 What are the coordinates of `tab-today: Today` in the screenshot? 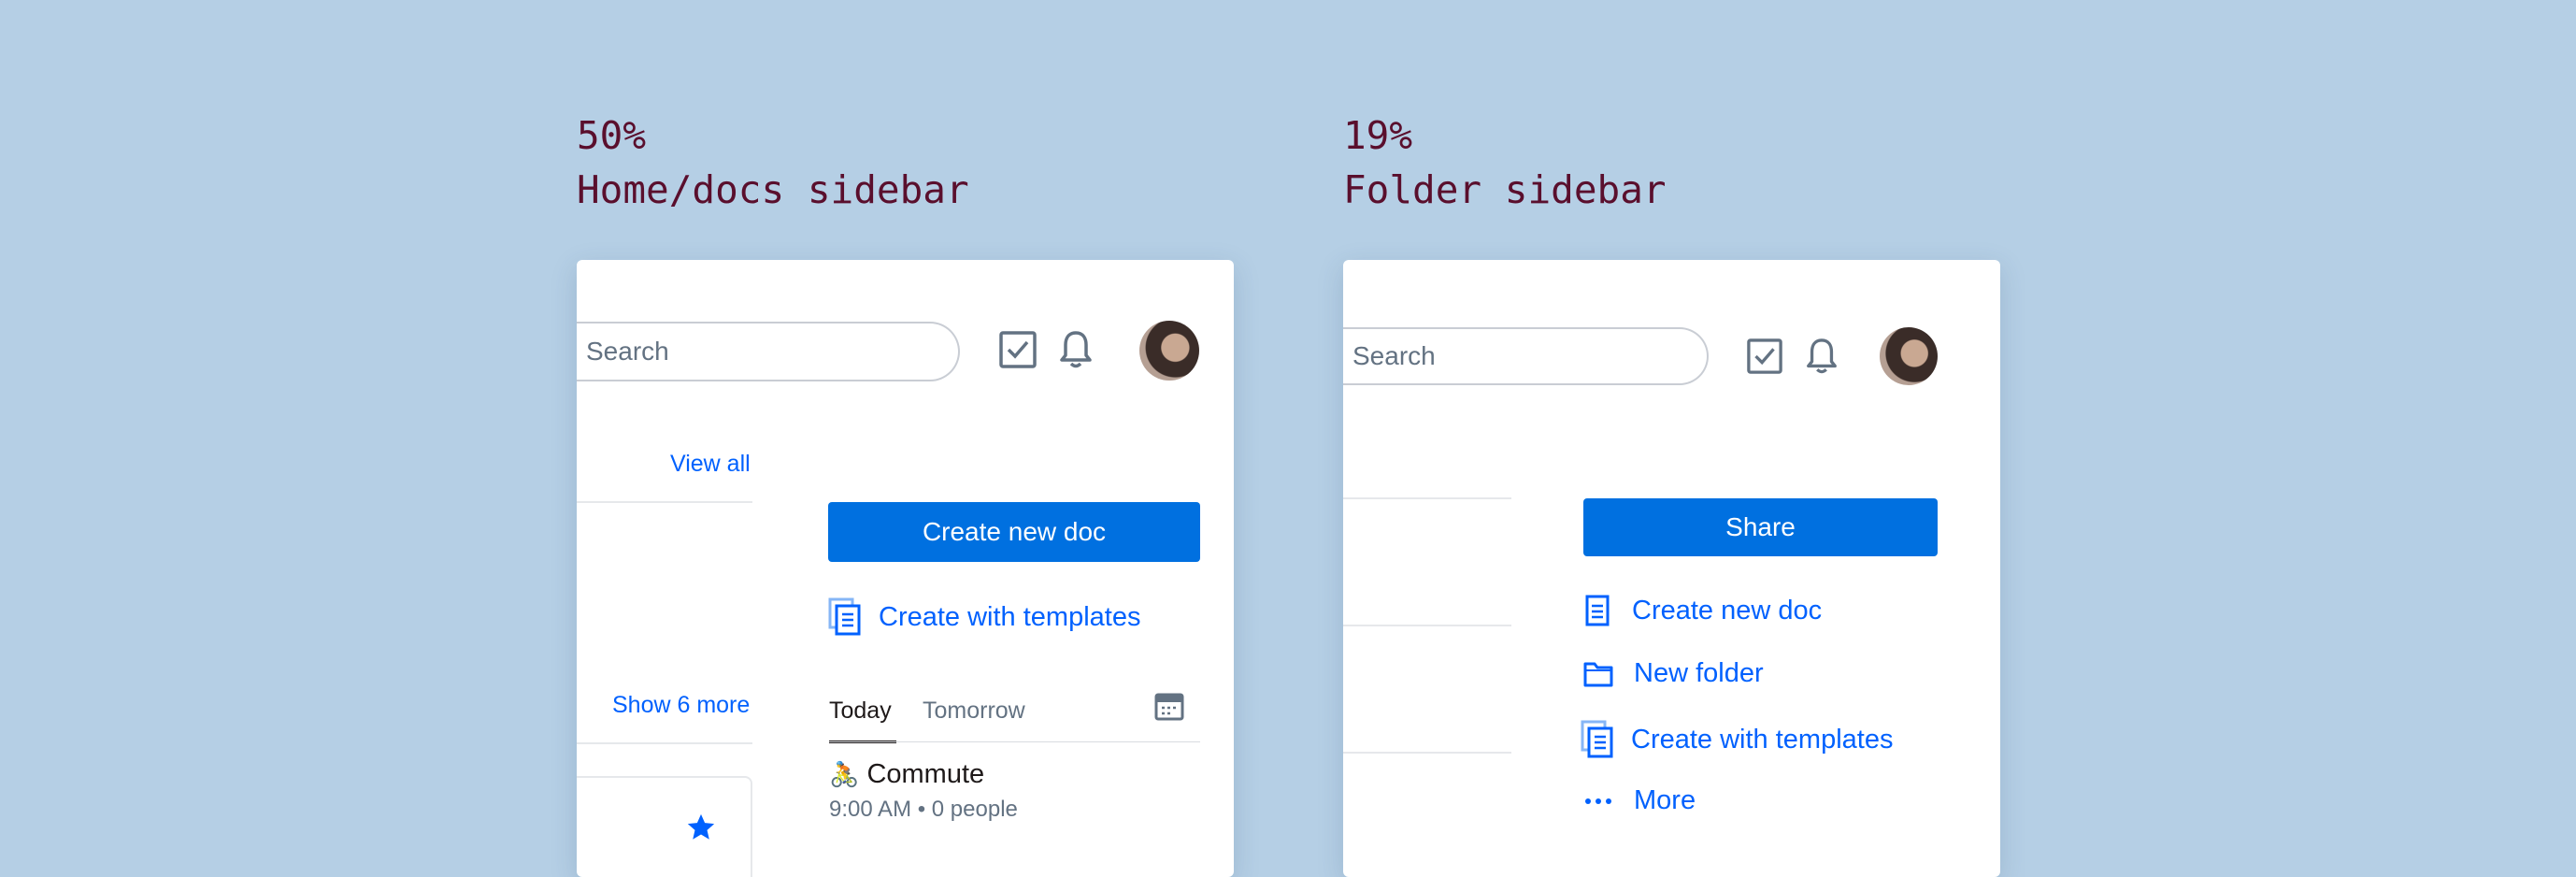 It's located at (860, 711).